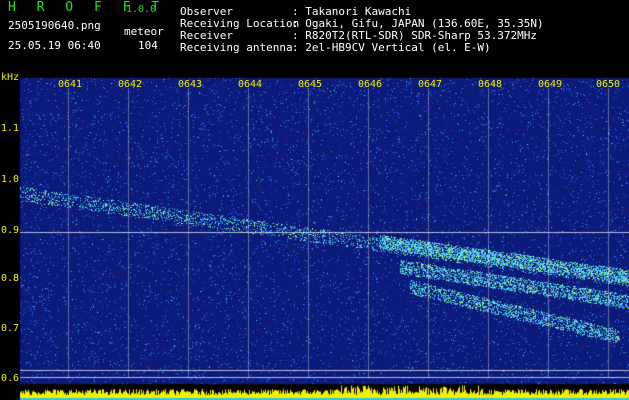 Image resolution: width=629 pixels, height=400 pixels. I want to click on minute-label: 0643, so click(190, 84).